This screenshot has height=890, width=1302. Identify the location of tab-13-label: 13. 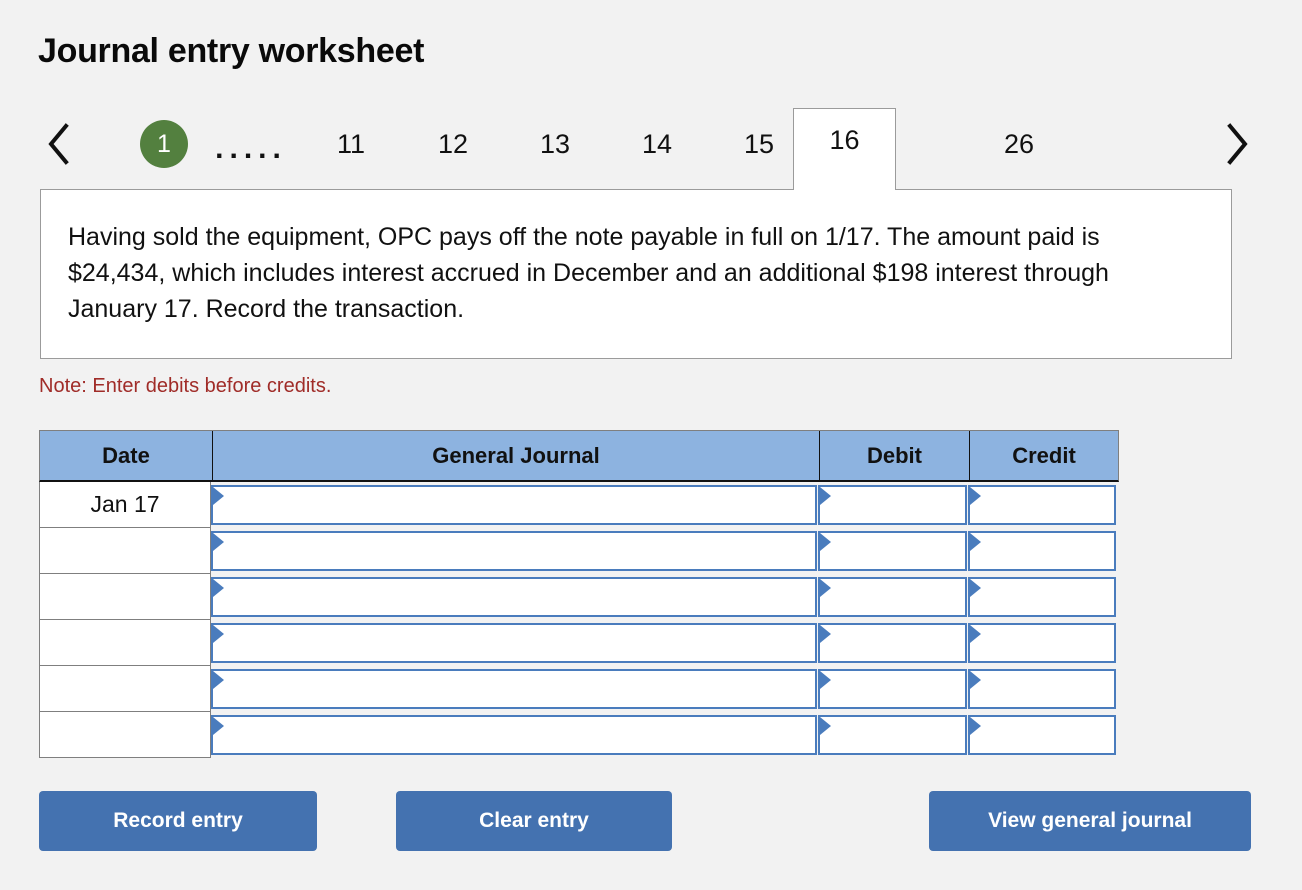
(555, 143).